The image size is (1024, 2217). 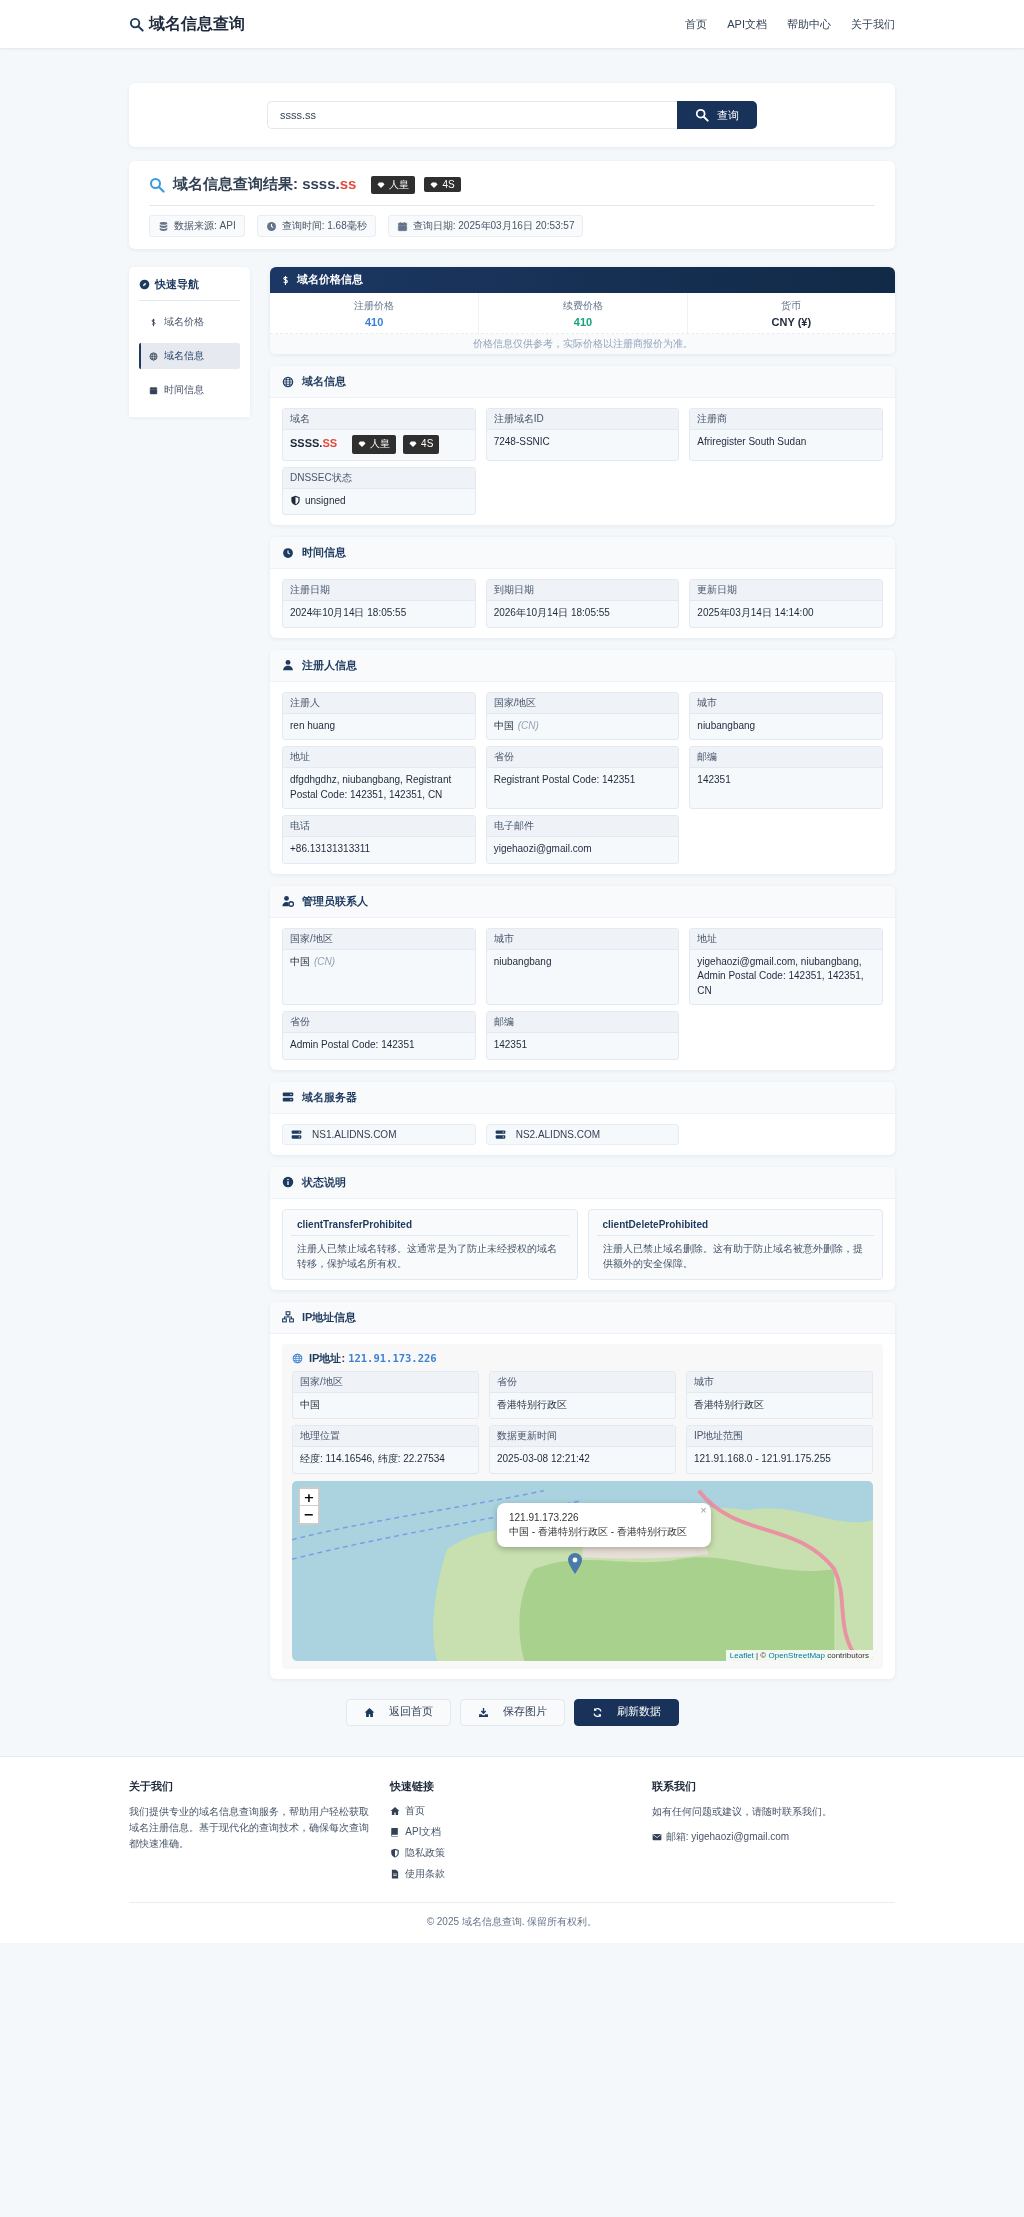 What do you see at coordinates (265, 184) in the screenshot?
I see `result-title: 域名信息查询结果: ssss.ss` at bounding box center [265, 184].